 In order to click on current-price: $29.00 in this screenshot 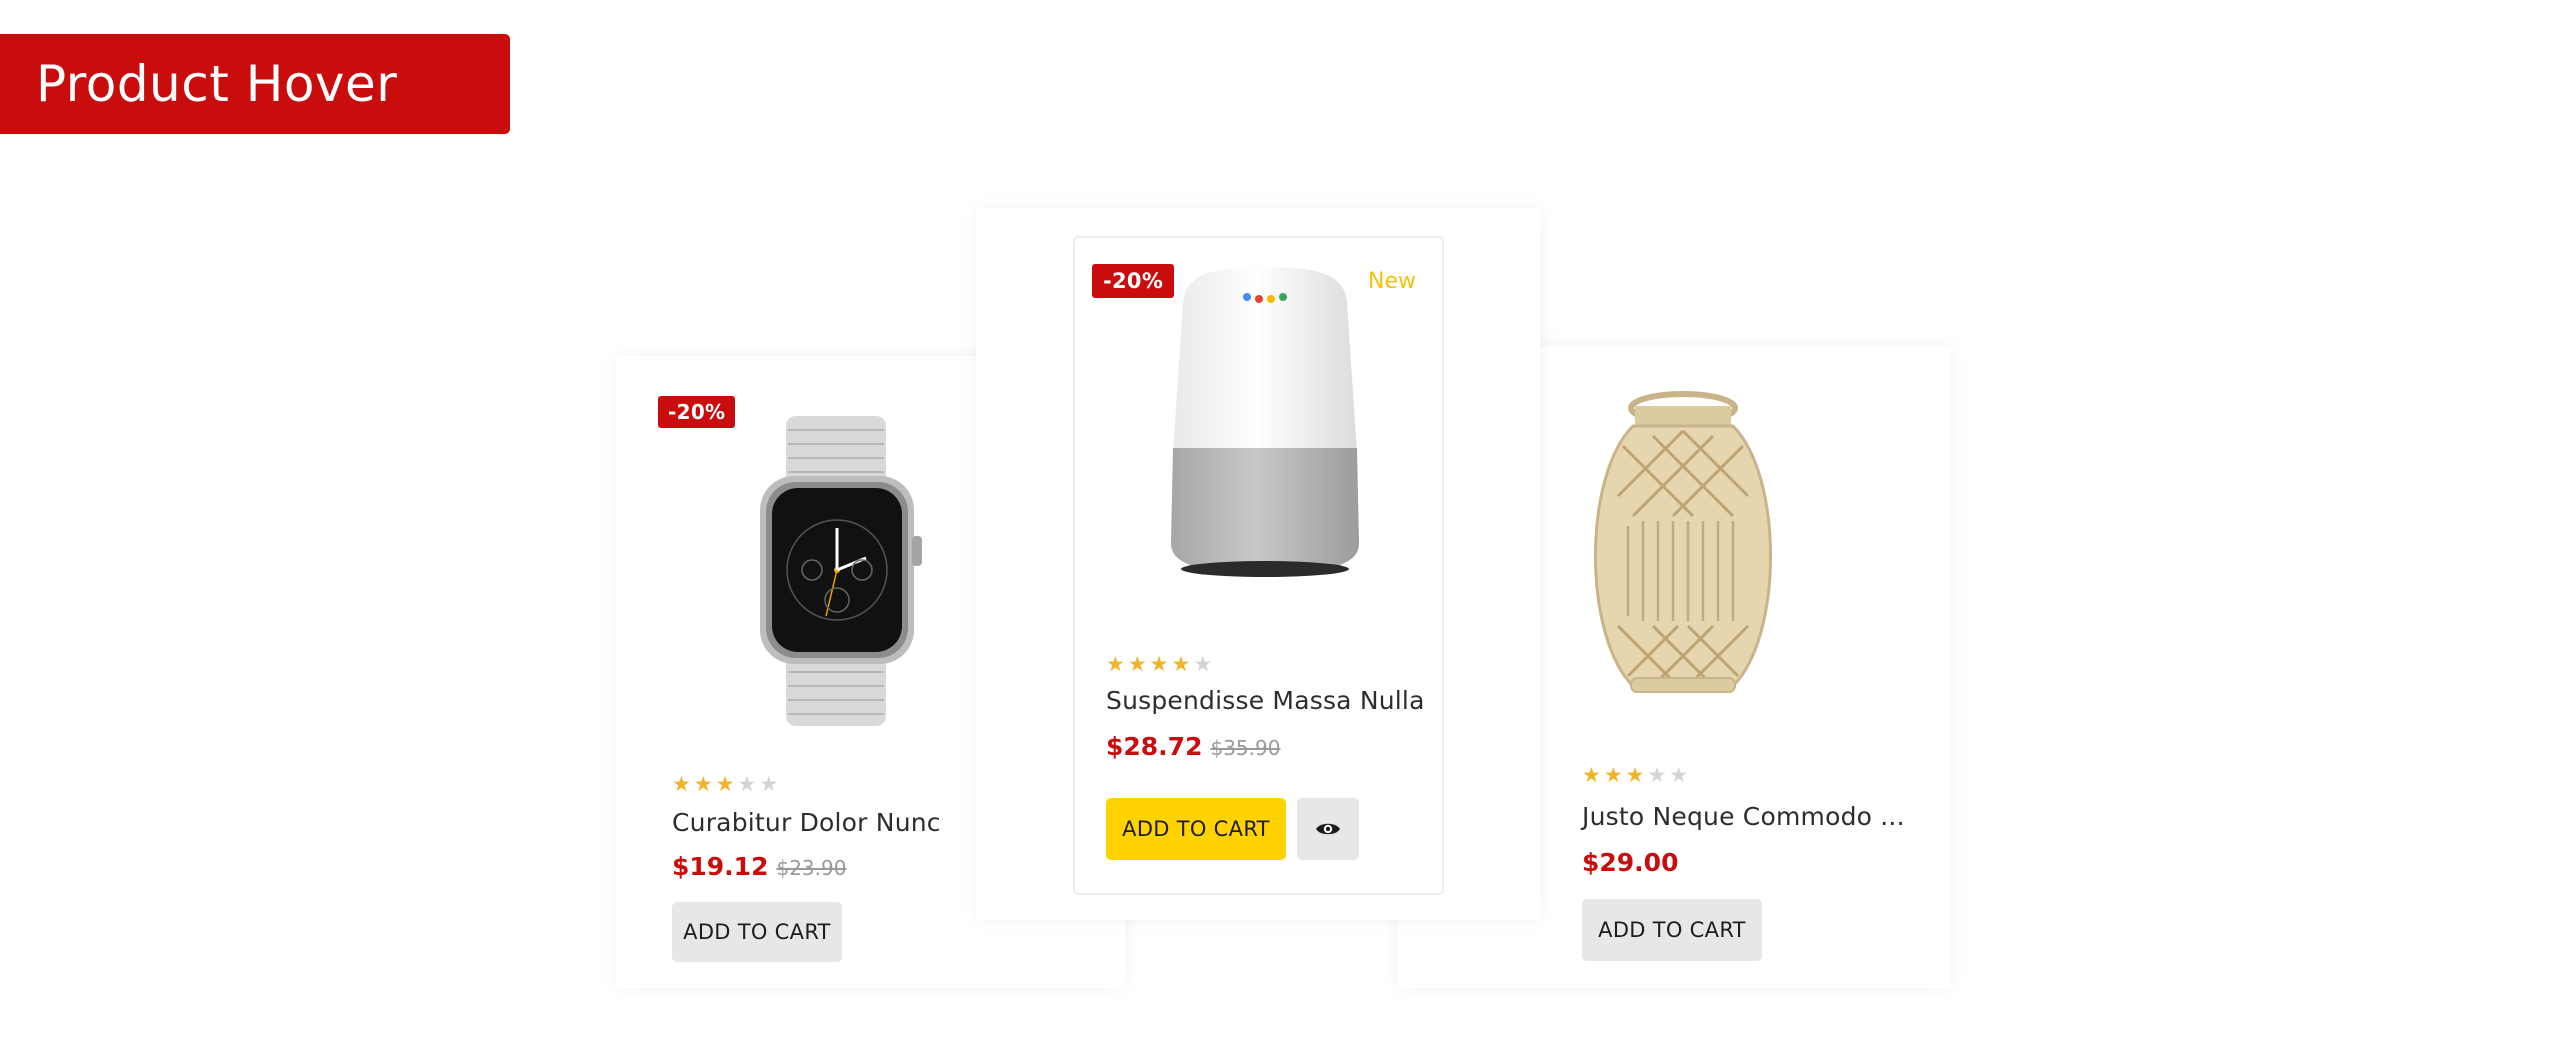, I will do `click(1630, 862)`.